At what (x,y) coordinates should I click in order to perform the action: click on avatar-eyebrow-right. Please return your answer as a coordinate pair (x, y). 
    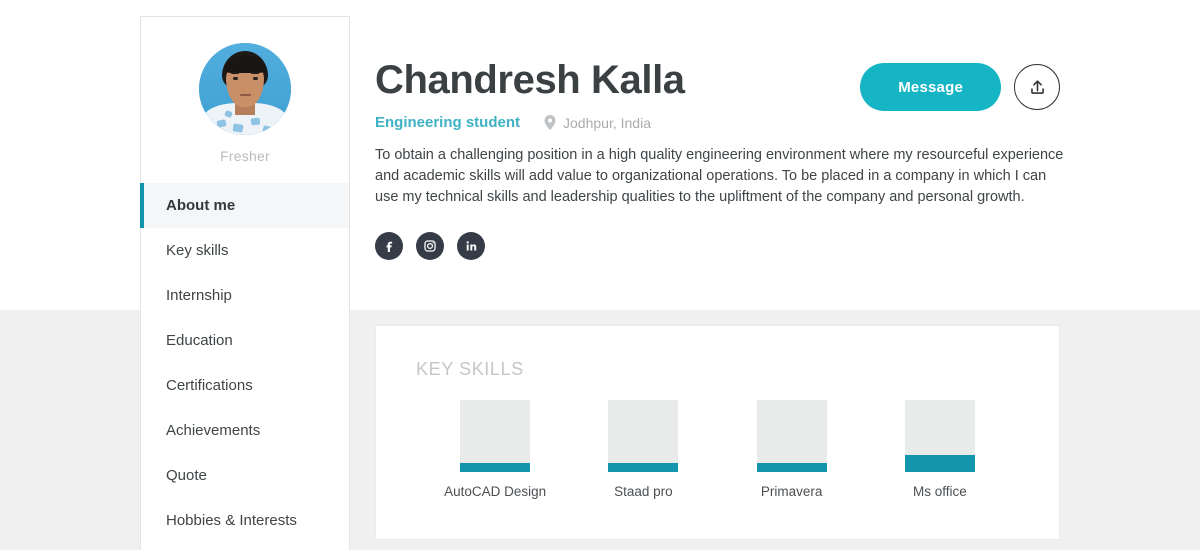
    Looking at the image, I should click on (255, 73).